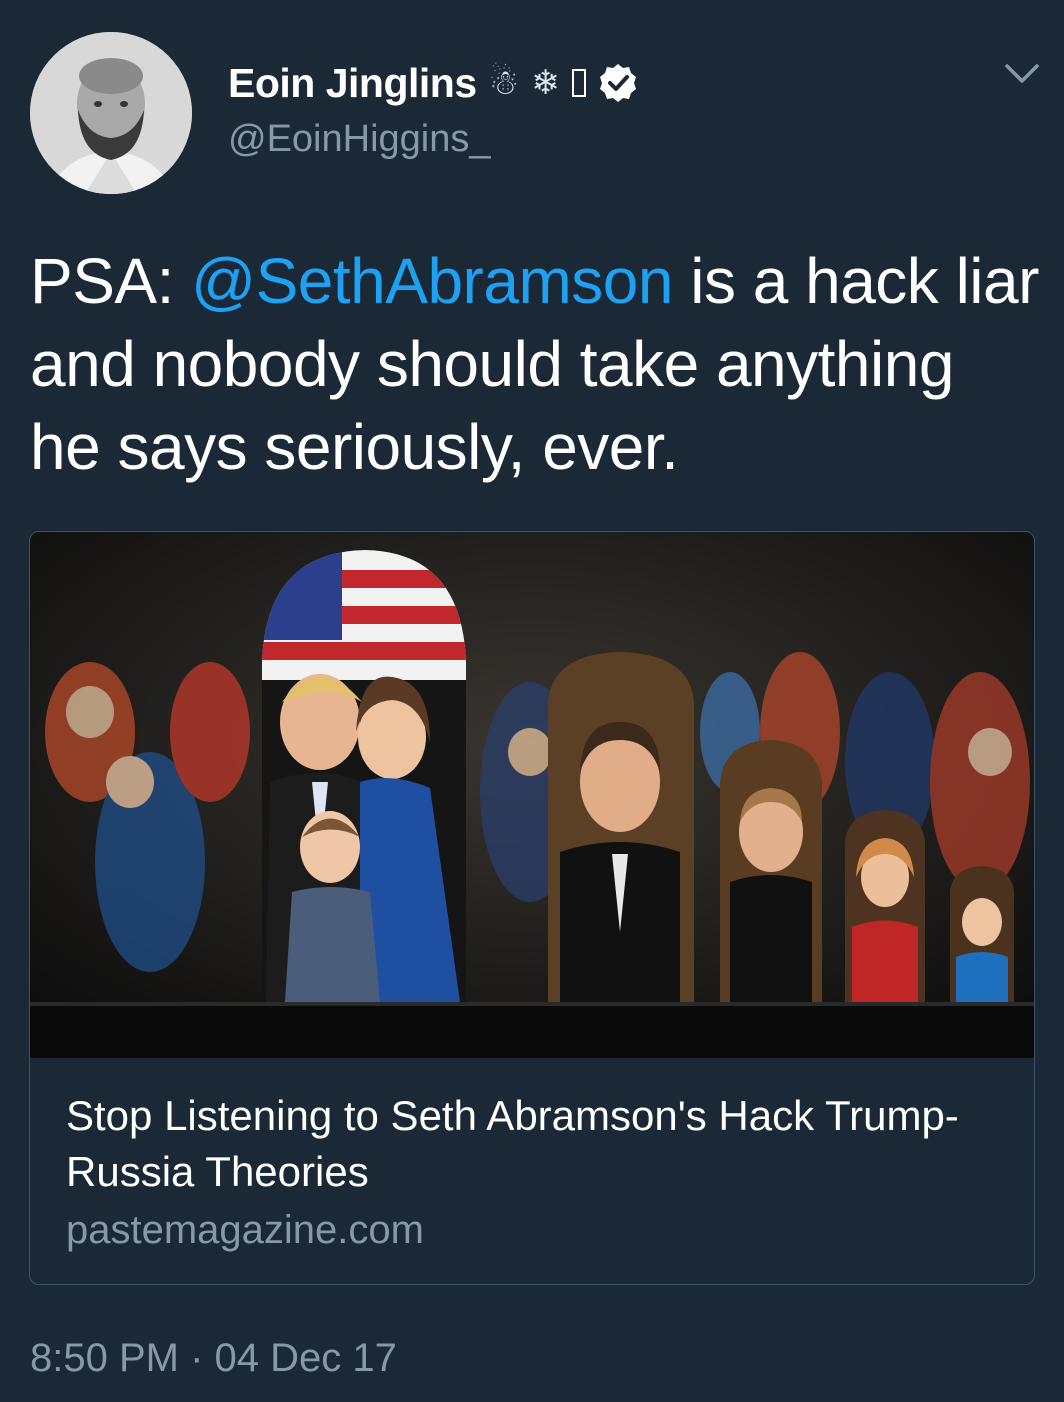 The height and width of the screenshot is (1402, 1064). Describe the element at coordinates (104, 1358) in the screenshot. I see `tweet-time: 8:50 PM` at that location.